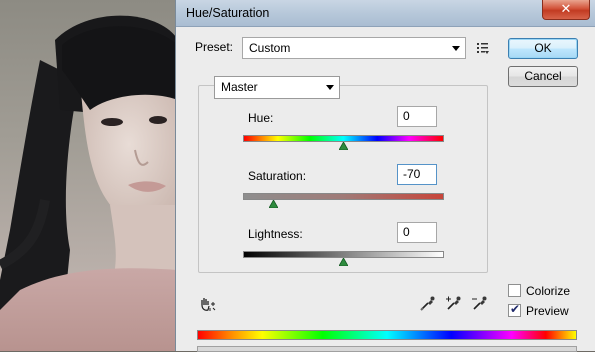 The image size is (595, 352). What do you see at coordinates (354, 48) in the screenshot?
I see `preset-dropdown: Custom` at bounding box center [354, 48].